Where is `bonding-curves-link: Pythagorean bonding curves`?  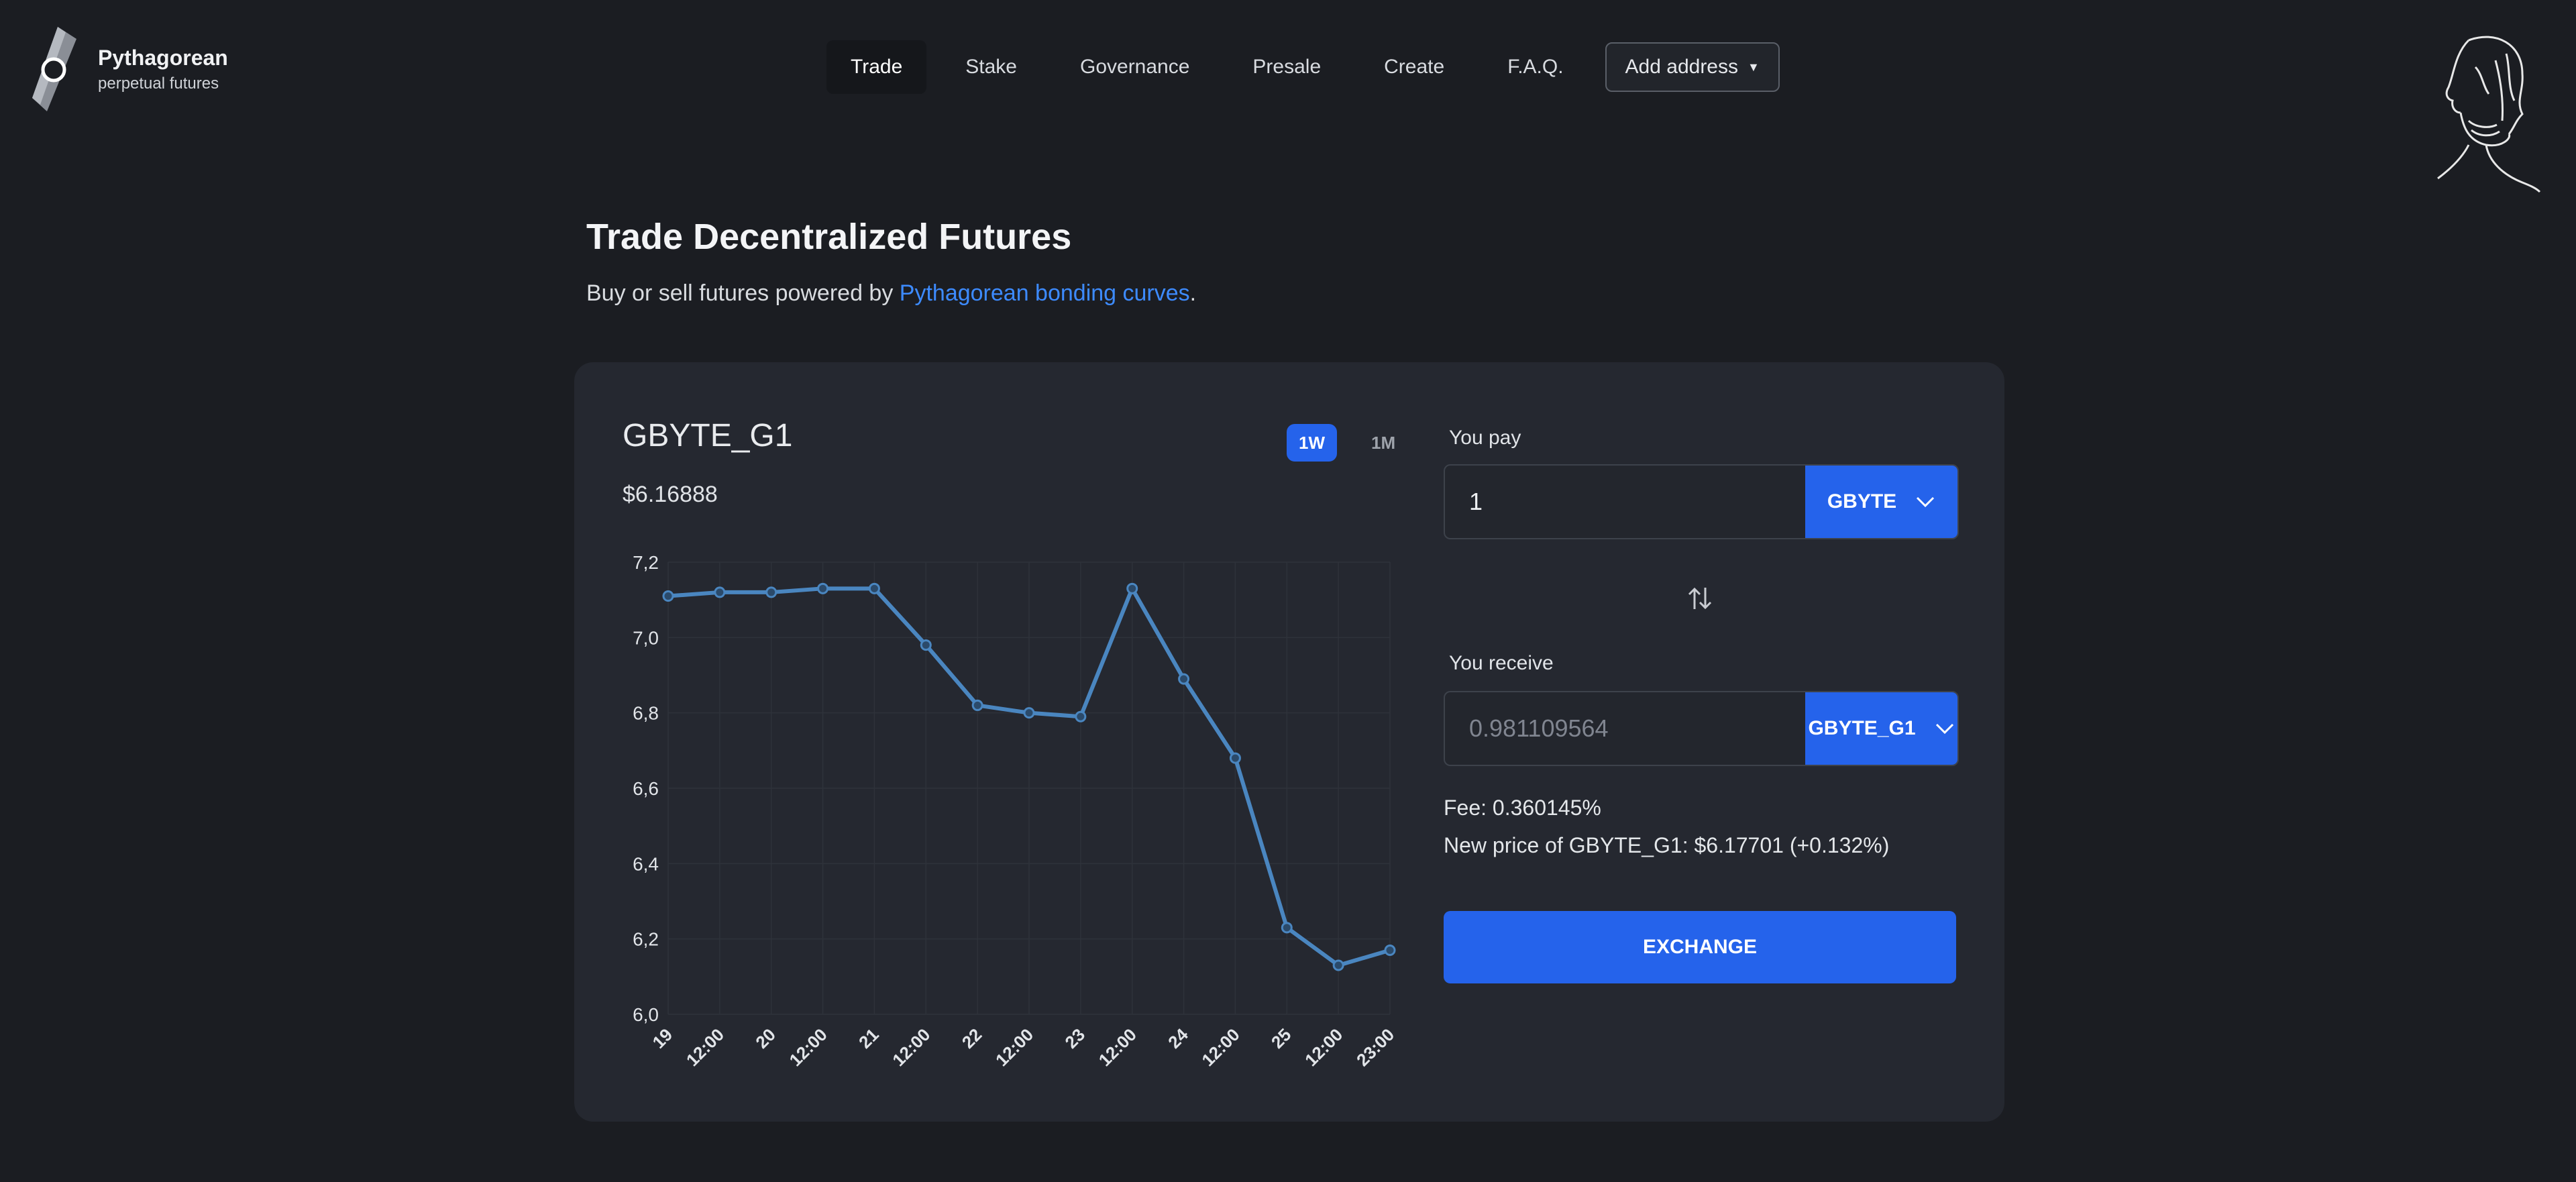
bonding-curves-link: Pythagorean bonding curves is located at coordinates (1045, 293).